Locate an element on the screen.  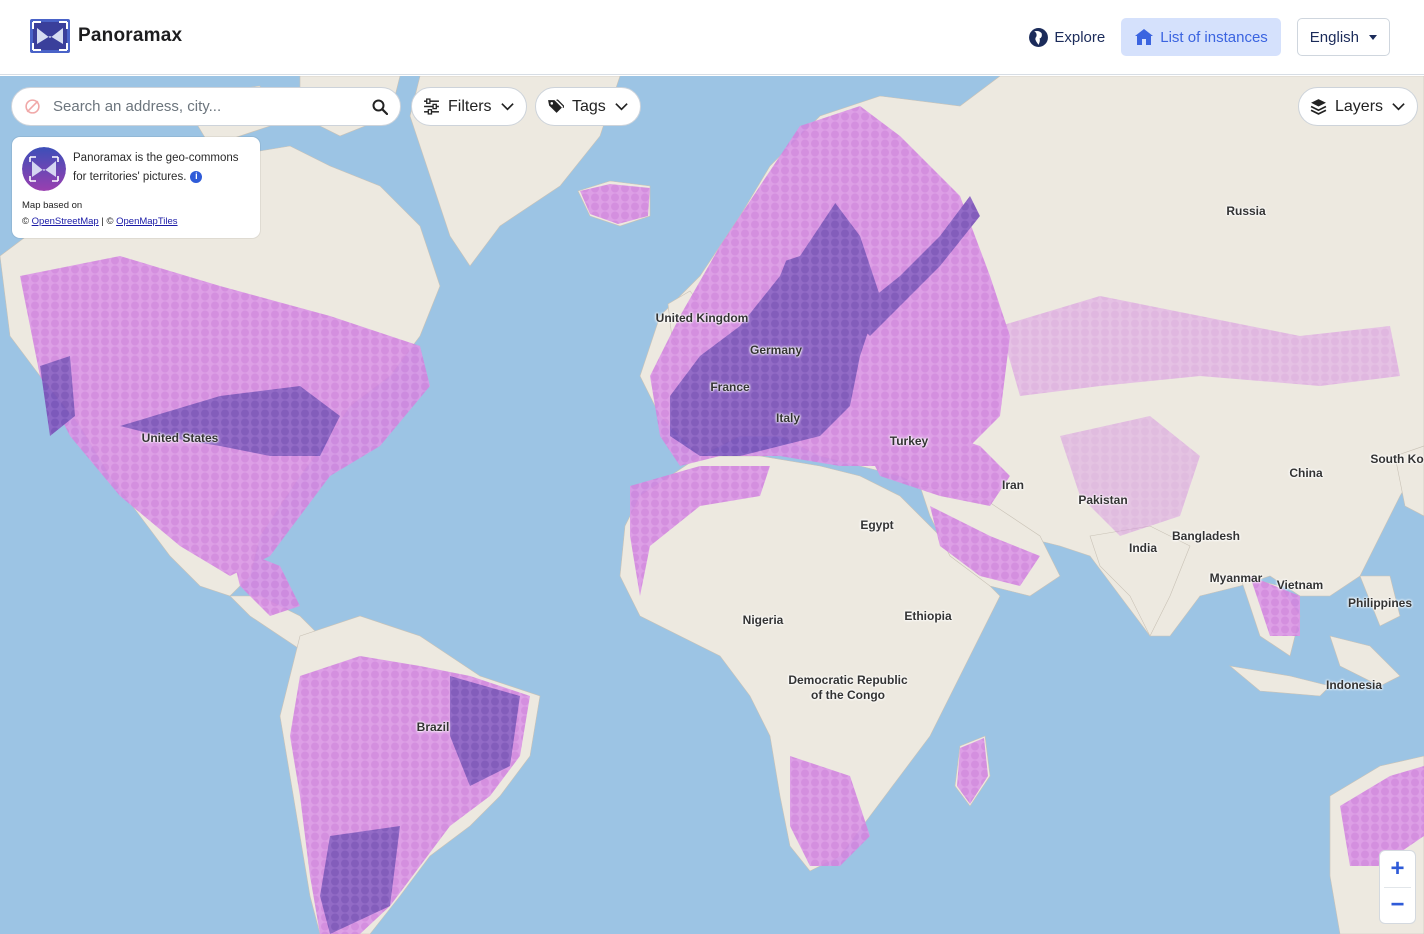
tags-icon is located at coordinates (556, 106).